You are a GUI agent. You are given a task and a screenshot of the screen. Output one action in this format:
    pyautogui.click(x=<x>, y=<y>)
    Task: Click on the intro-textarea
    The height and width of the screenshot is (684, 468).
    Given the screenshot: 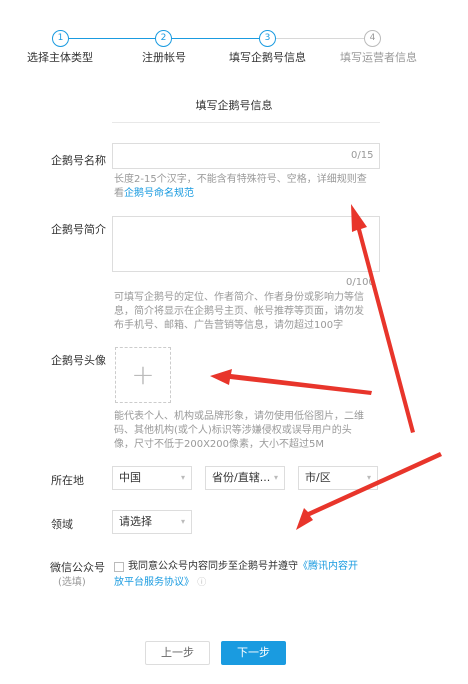 What is the action you would take?
    pyautogui.click(x=246, y=244)
    